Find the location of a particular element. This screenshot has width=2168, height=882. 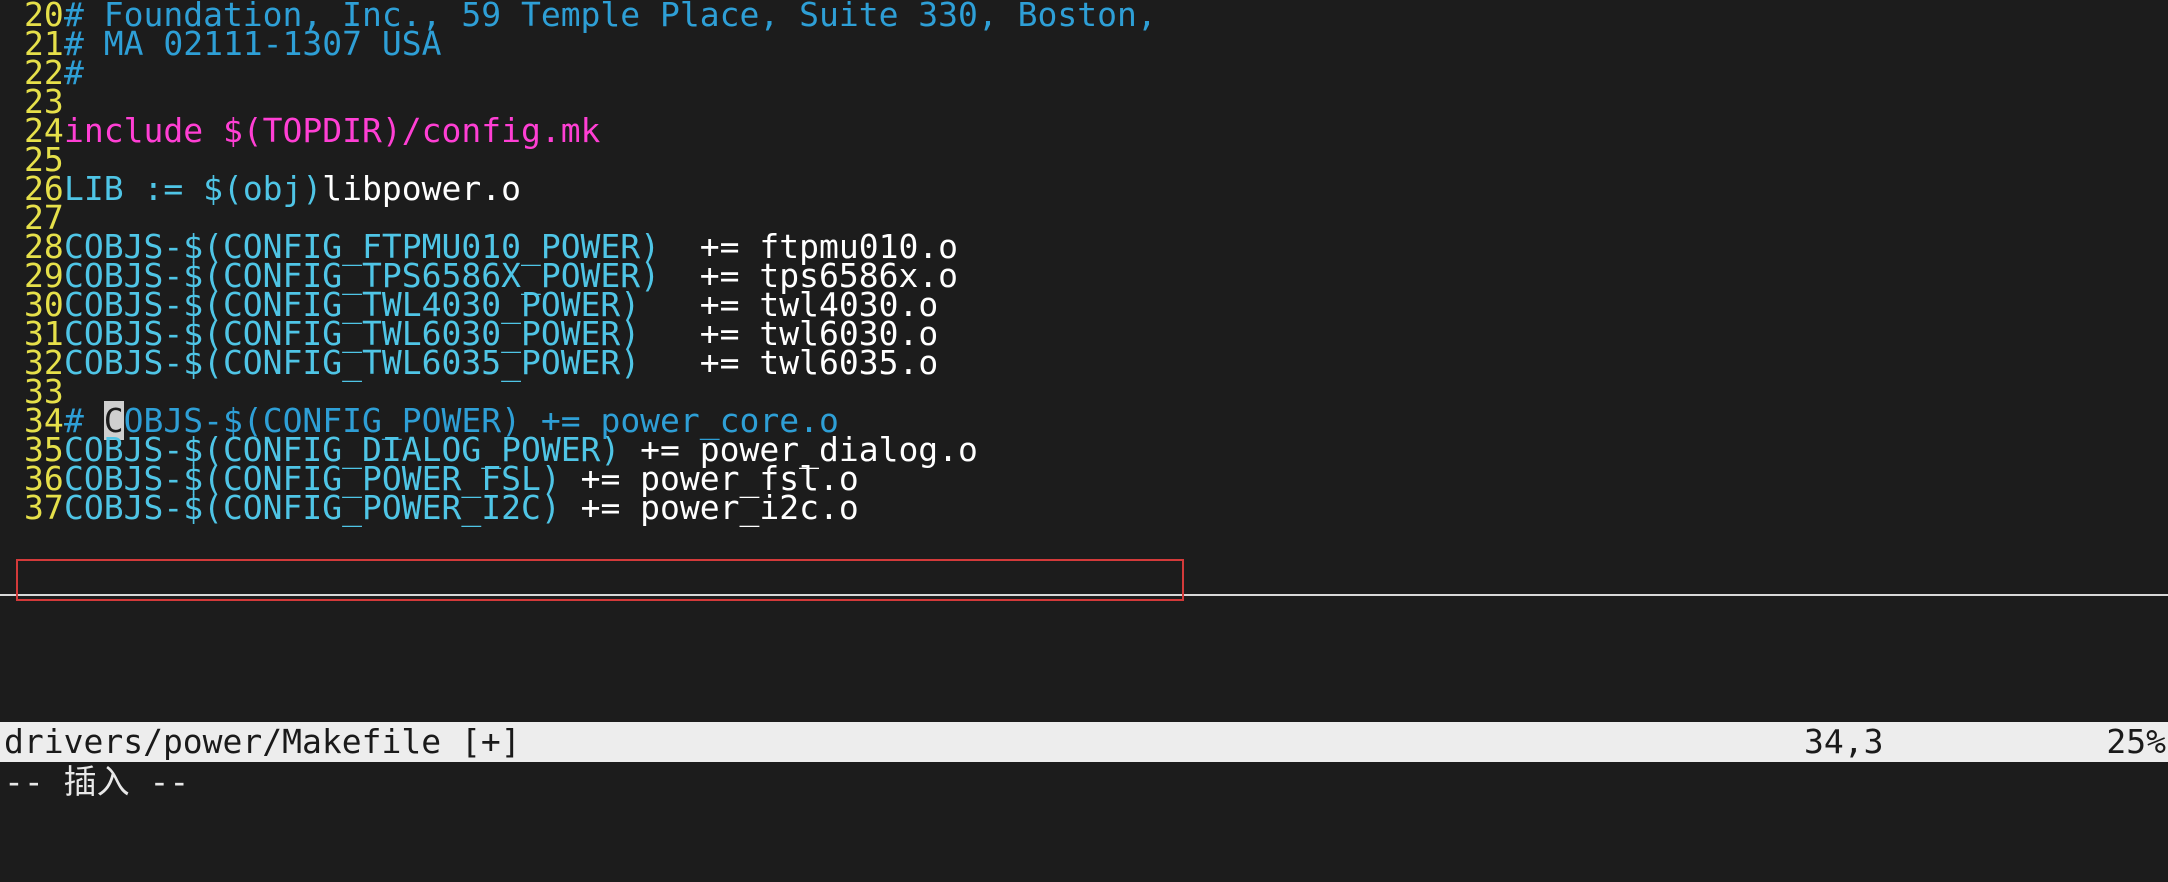

line-code: LIB := $(obj)libpower.o is located at coordinates (292, 189).